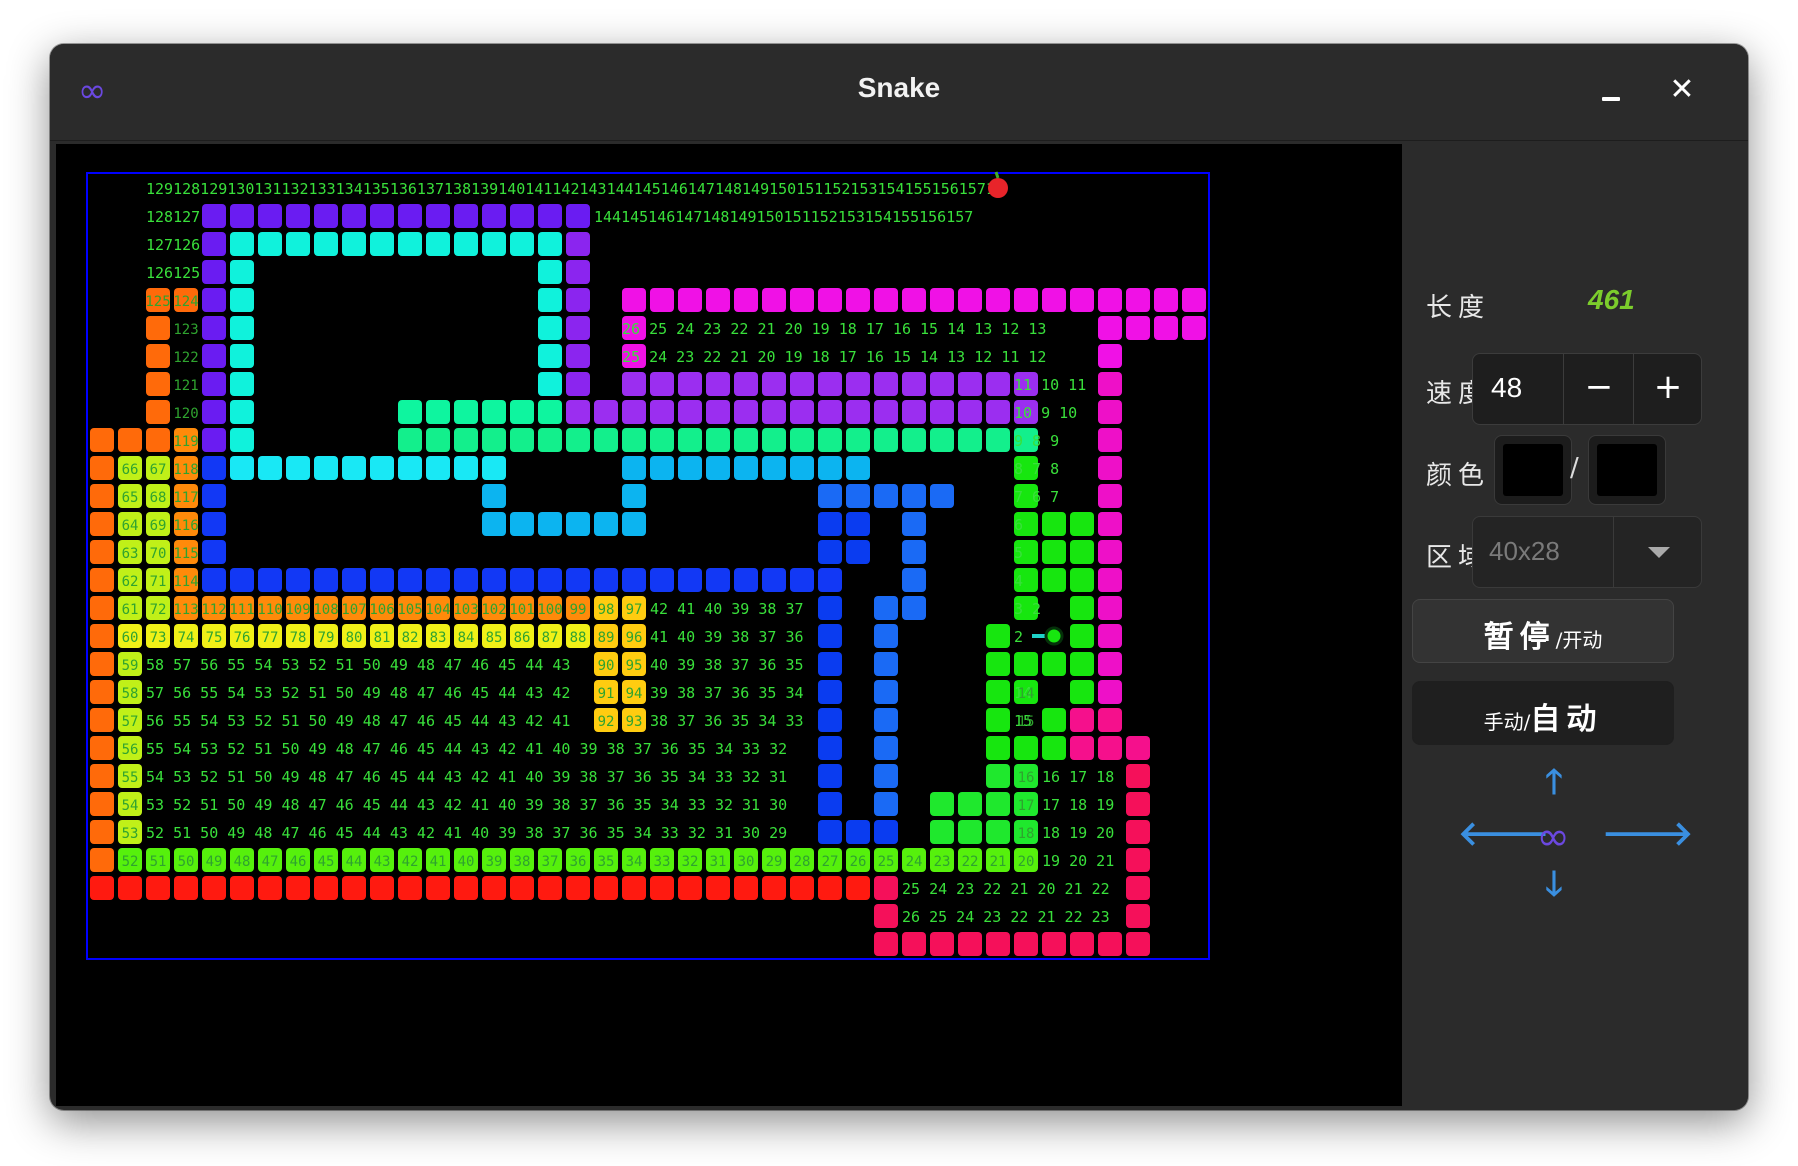 Image resolution: width=1798 pixels, height=1166 pixels. What do you see at coordinates (213, 610) in the screenshot?
I see `segment-label: 112` at bounding box center [213, 610].